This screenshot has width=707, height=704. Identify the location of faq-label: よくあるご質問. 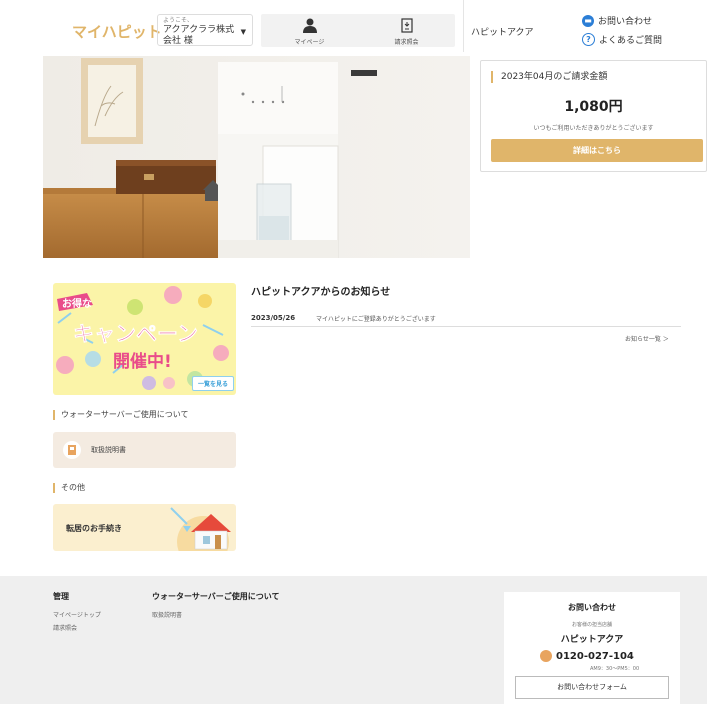
(631, 41).